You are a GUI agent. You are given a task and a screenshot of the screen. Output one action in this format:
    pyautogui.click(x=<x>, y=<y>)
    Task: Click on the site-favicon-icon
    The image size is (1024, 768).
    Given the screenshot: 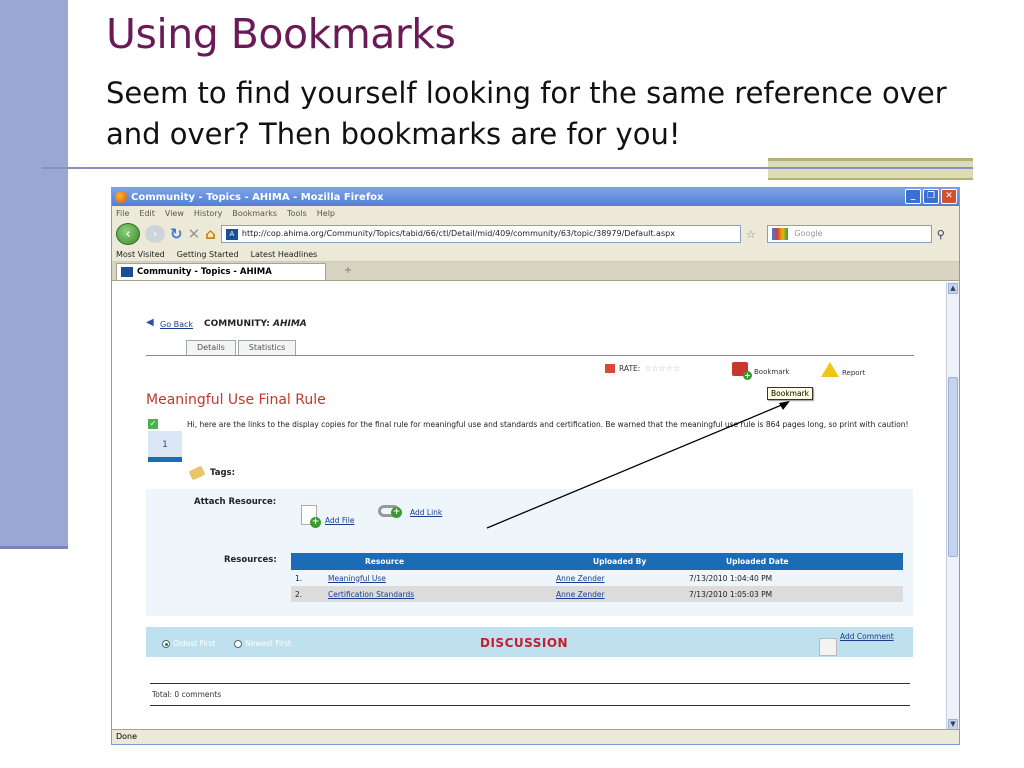 What is the action you would take?
    pyautogui.click(x=127, y=272)
    